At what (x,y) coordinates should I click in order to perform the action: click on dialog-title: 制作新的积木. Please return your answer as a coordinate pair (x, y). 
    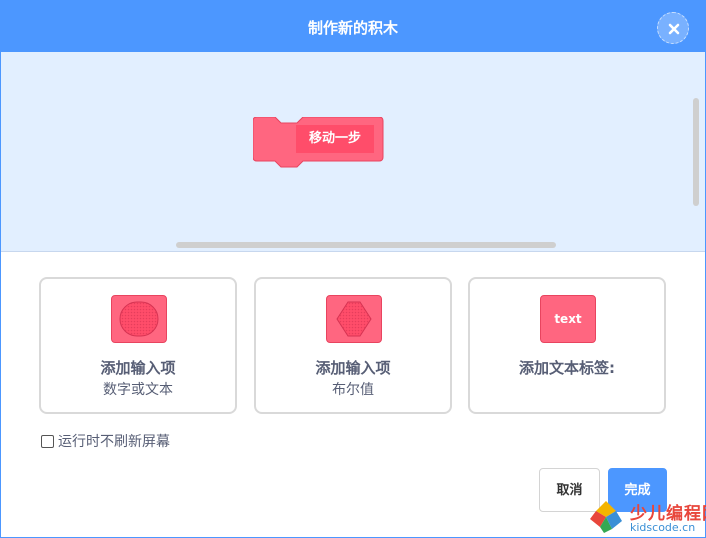
    Looking at the image, I should click on (352, 28).